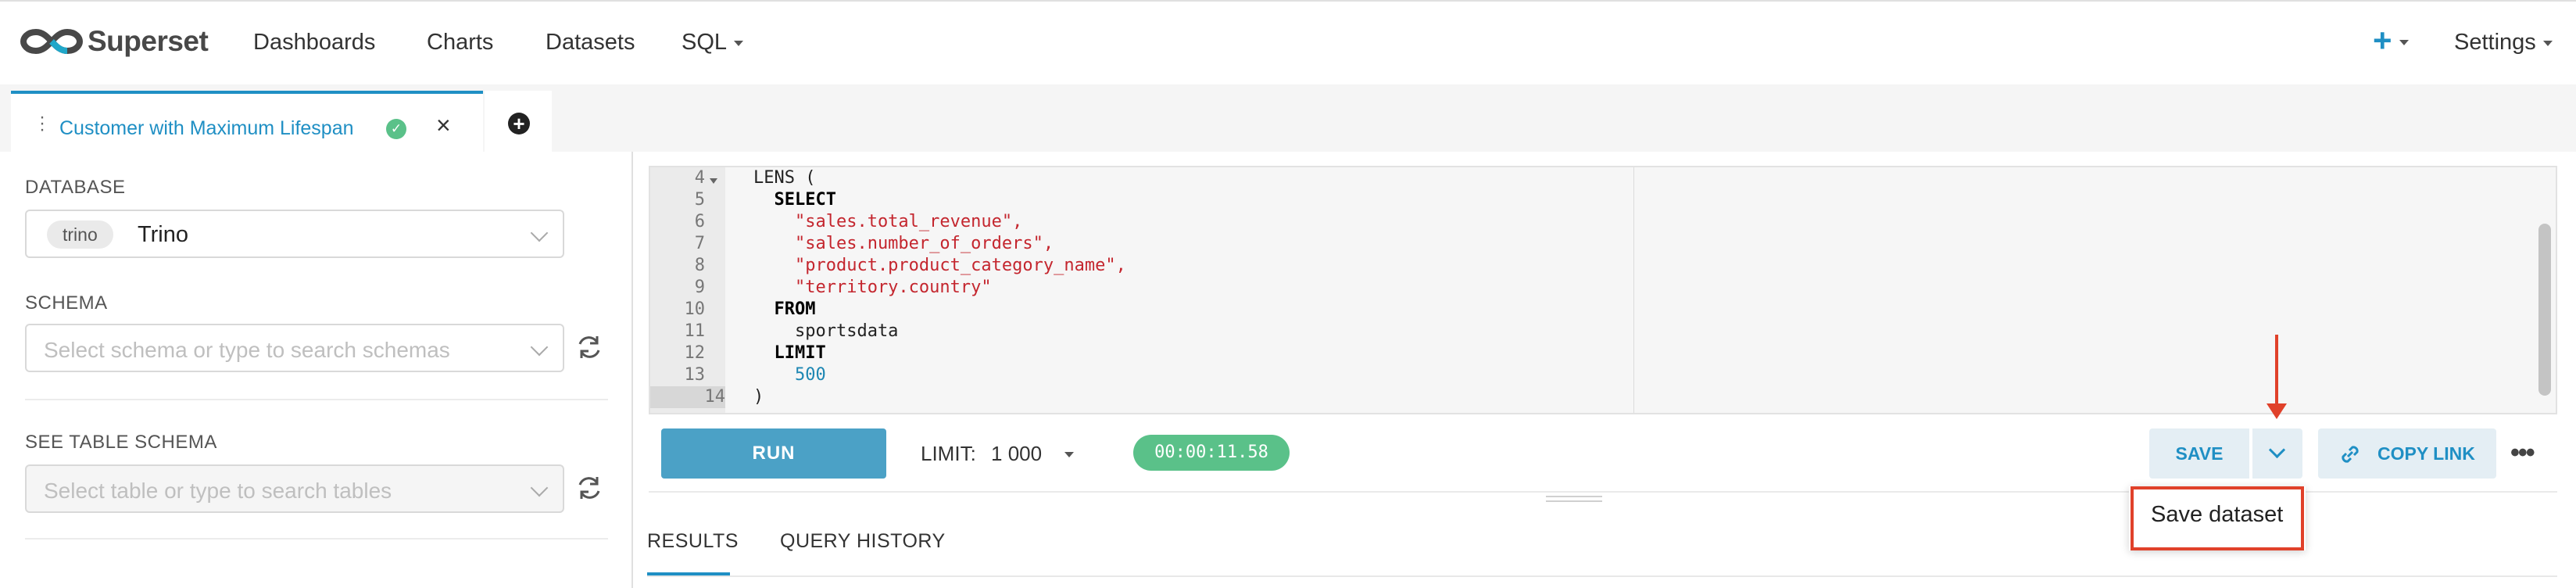 The height and width of the screenshot is (588, 2576). What do you see at coordinates (51, 41) in the screenshot?
I see `infinity-logo-icon` at bounding box center [51, 41].